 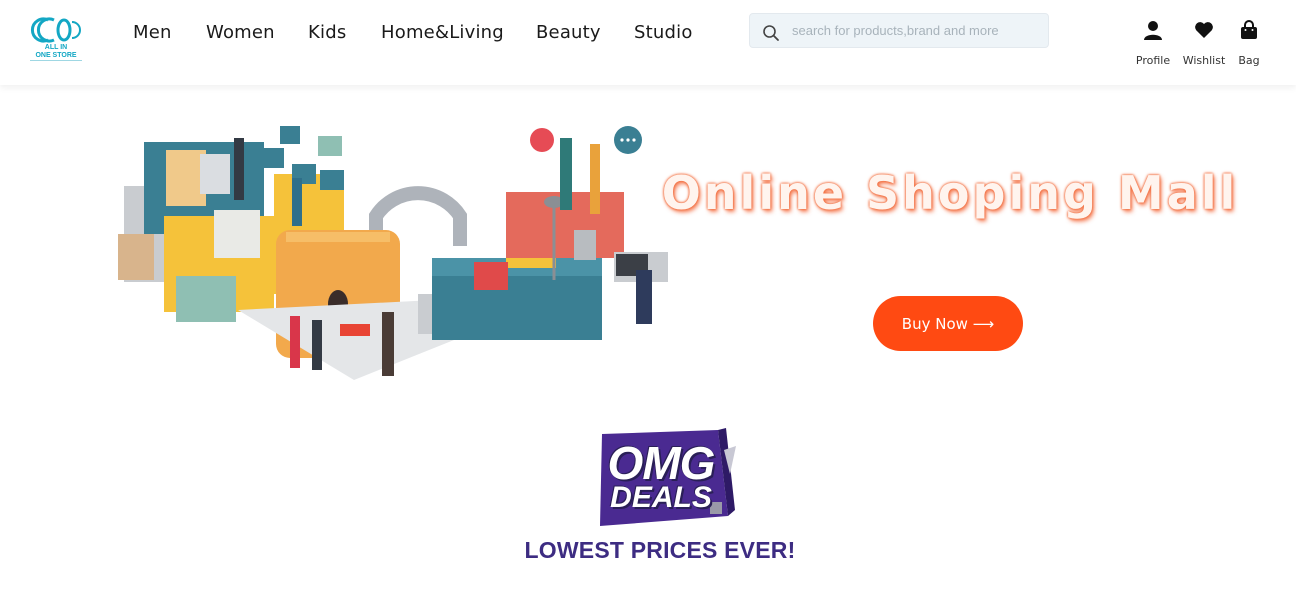 What do you see at coordinates (327, 32) in the screenshot?
I see `nav-item-kids: Kids` at bounding box center [327, 32].